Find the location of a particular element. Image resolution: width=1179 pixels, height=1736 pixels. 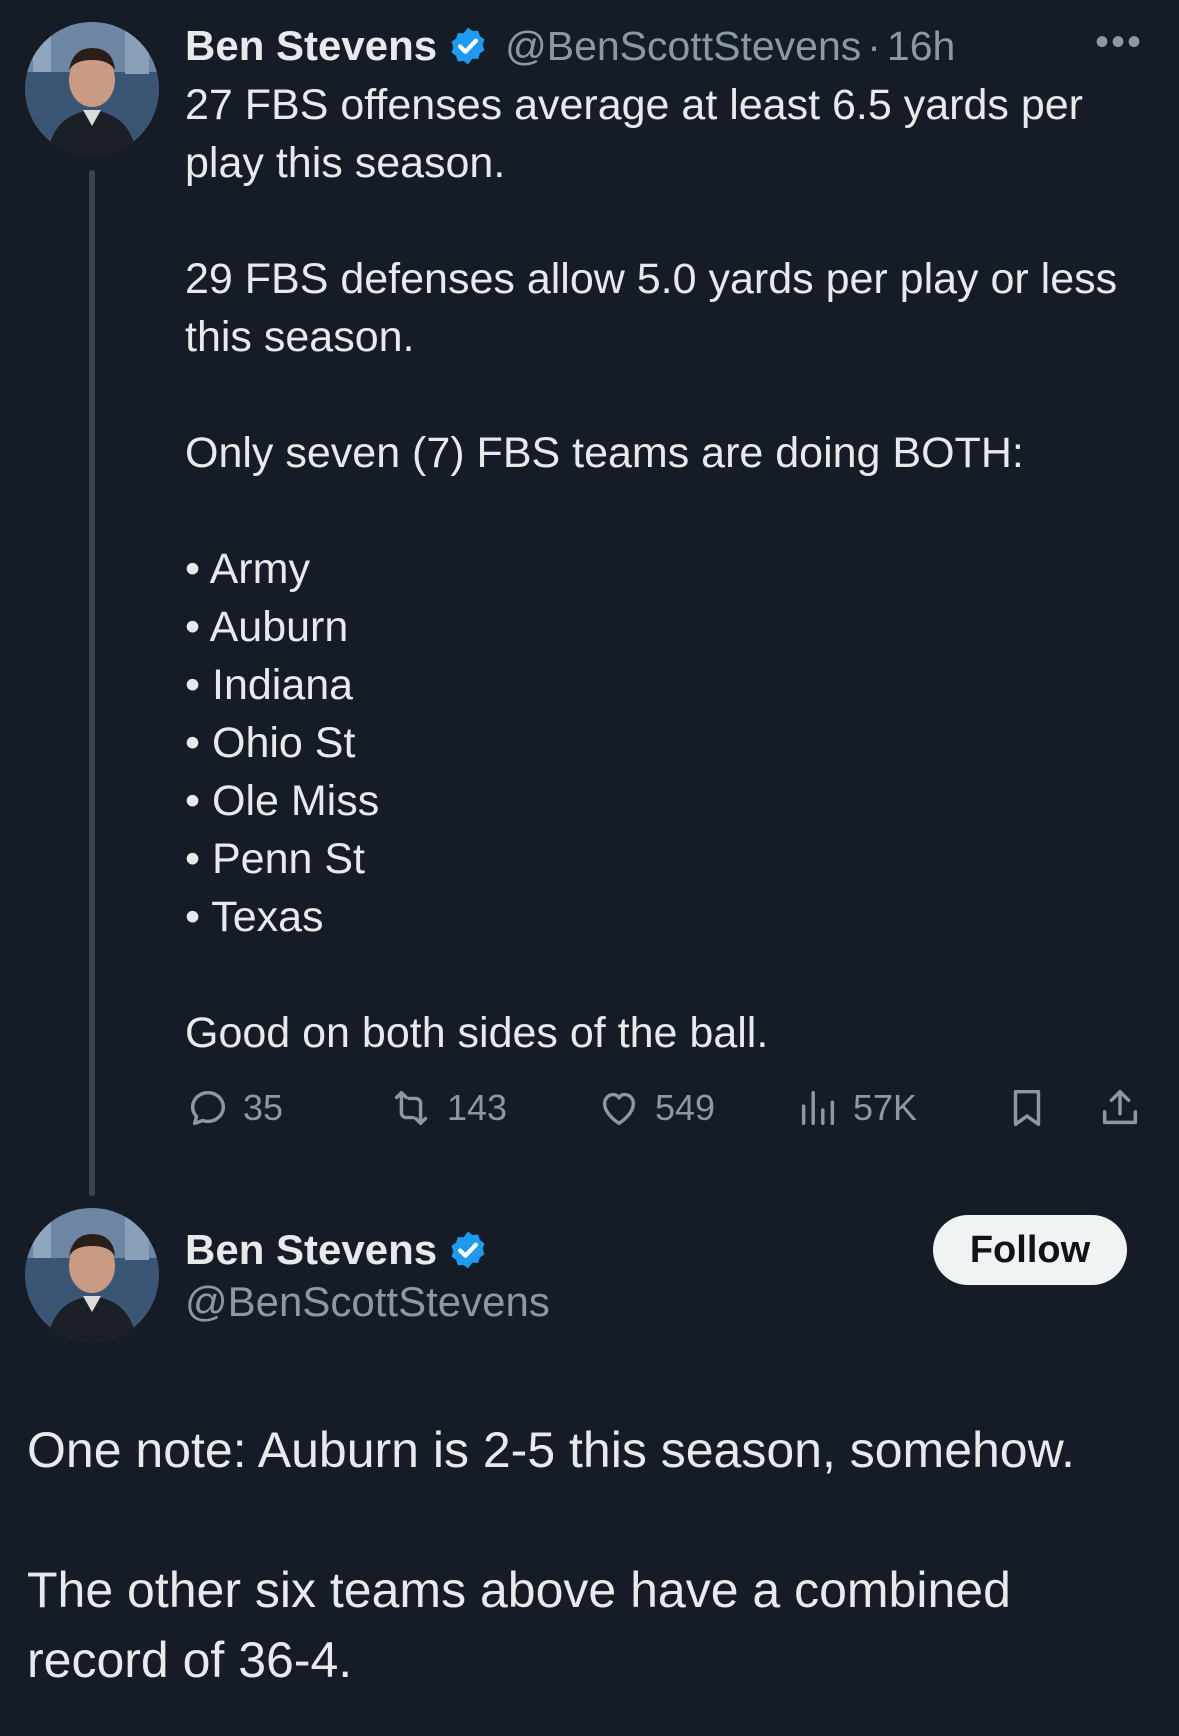

views-button: 57K is located at coordinates (856, 1108).